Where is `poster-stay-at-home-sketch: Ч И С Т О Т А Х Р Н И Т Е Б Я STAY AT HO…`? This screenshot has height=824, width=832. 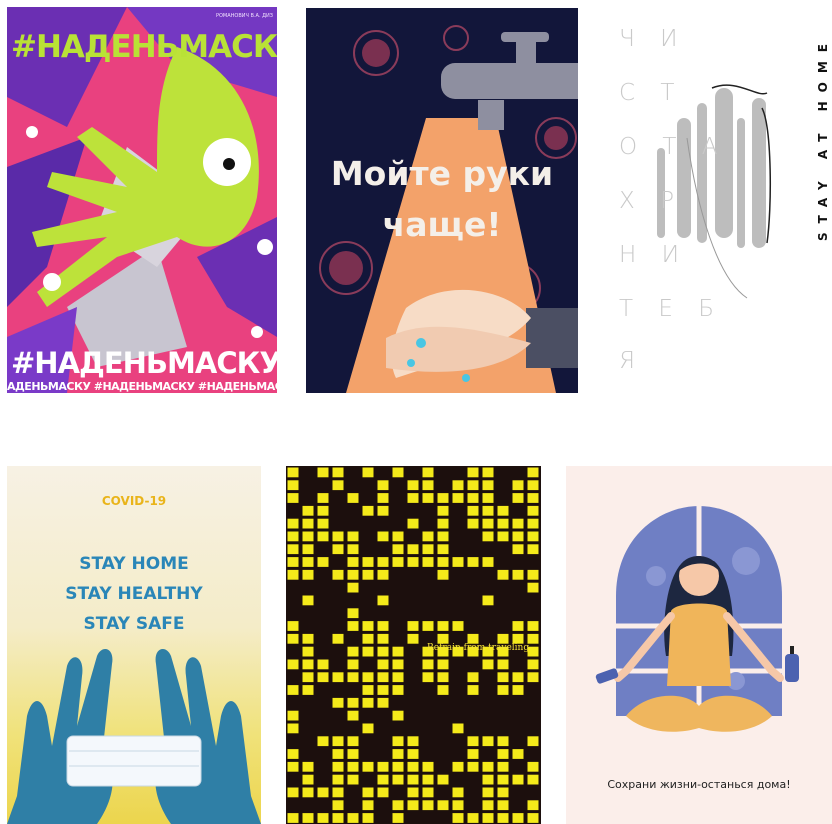
poster-stay-at-home-sketch: Ч И С Т О Т А Х Р Н И Т Е Б Я STAY AT HO… is located at coordinates (714, 200).